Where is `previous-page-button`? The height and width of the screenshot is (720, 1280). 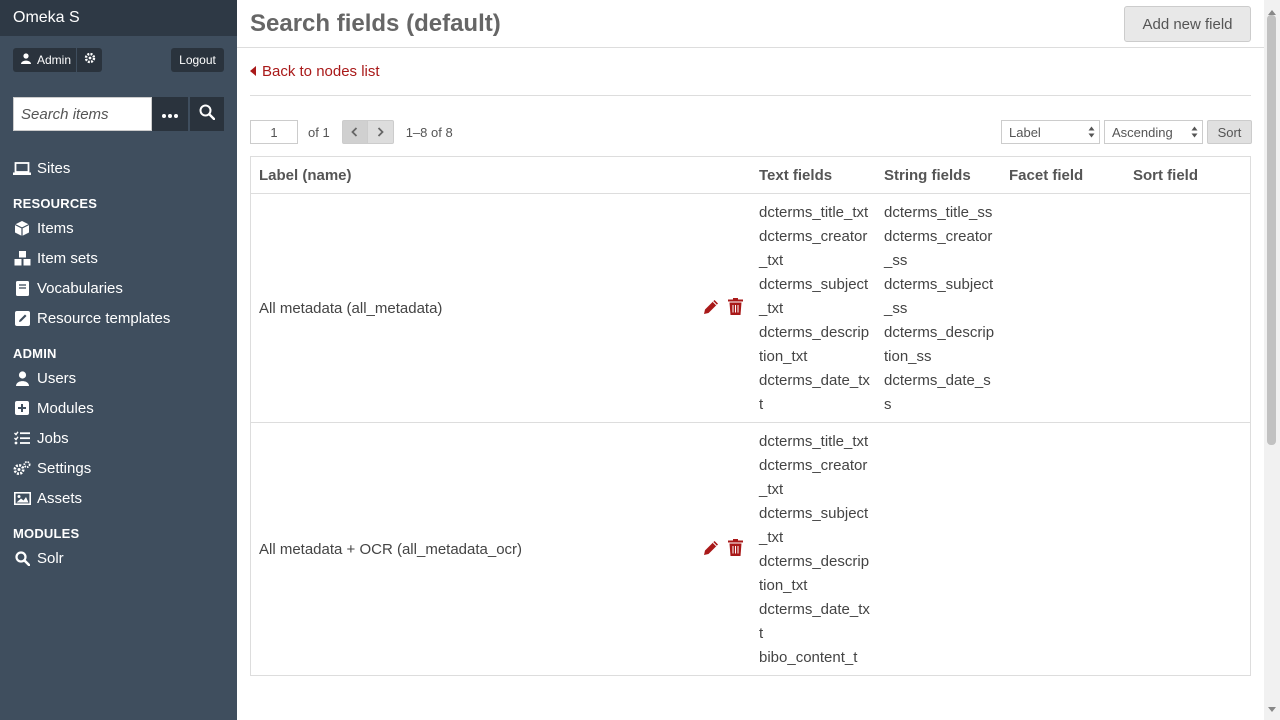
previous-page-button is located at coordinates (354, 132).